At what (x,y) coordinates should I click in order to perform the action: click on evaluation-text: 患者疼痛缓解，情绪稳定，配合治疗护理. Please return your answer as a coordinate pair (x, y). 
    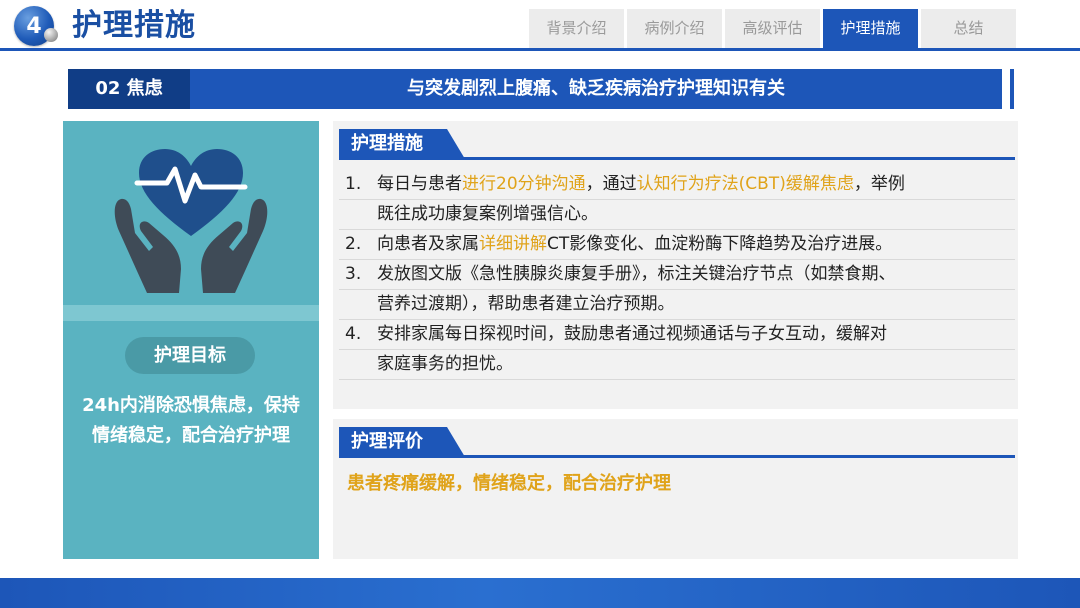
    Looking at the image, I should click on (509, 483).